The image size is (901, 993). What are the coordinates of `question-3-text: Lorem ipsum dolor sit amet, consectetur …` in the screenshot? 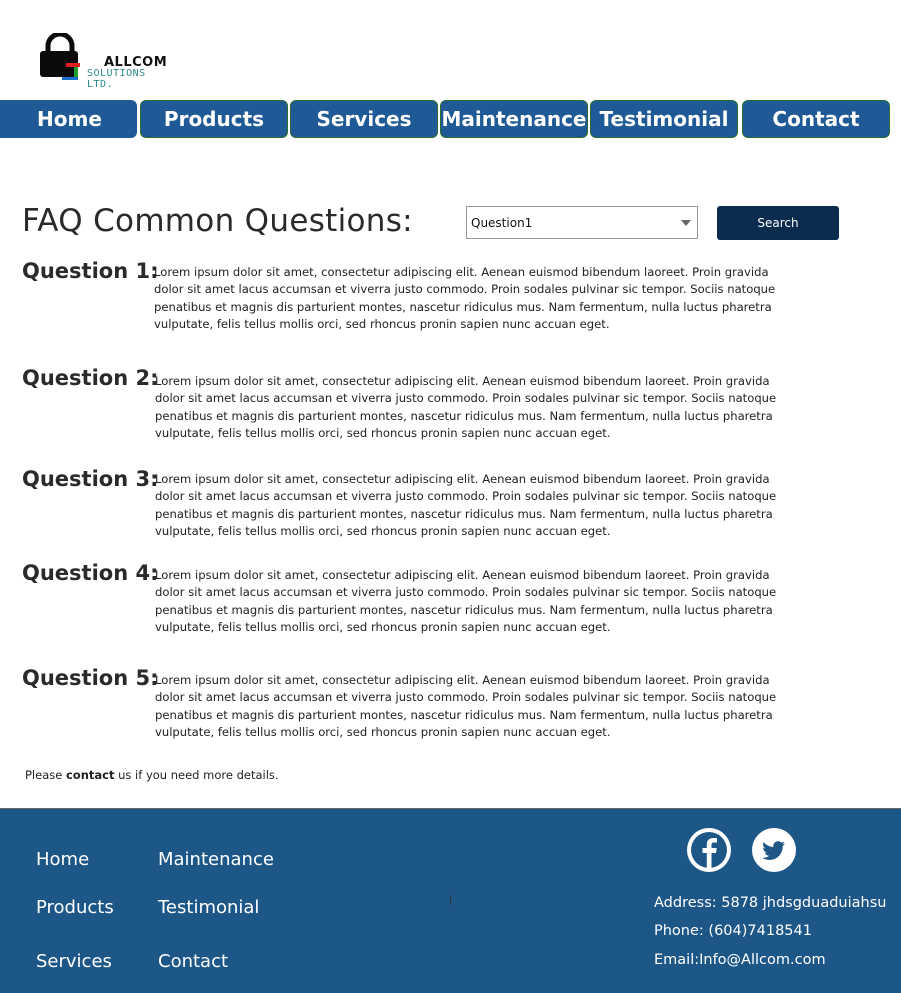 It's located at (466, 505).